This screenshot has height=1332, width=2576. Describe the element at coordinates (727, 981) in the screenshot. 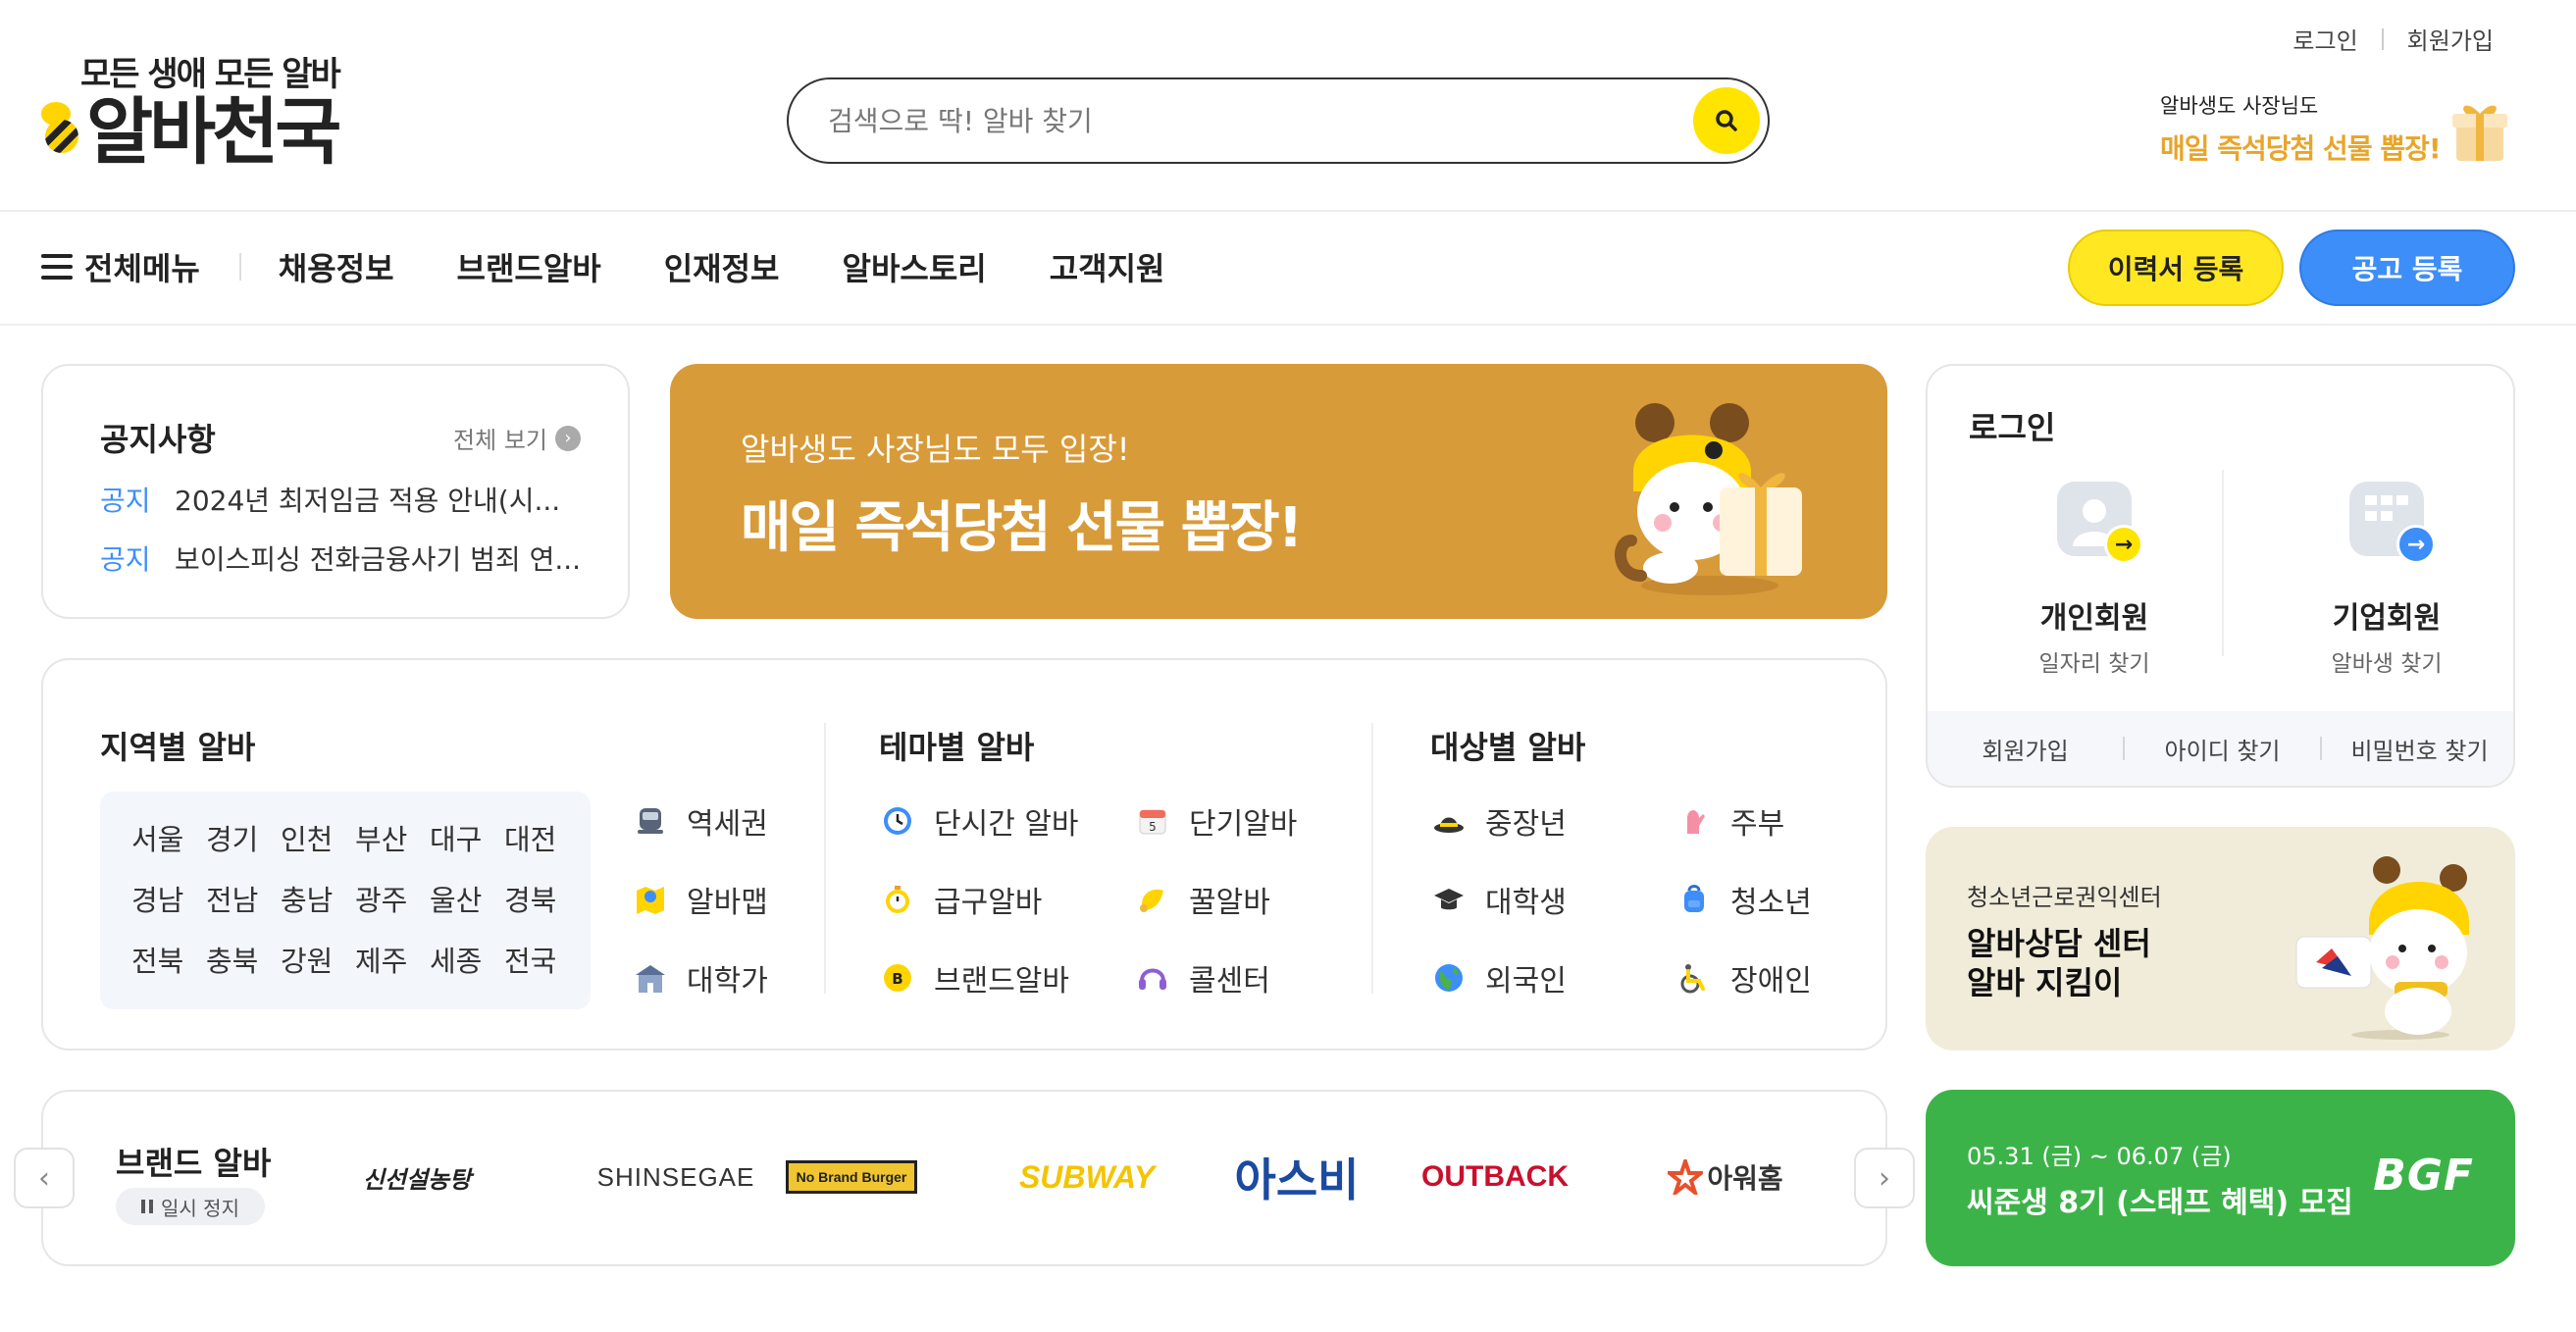

I see `region-link-label: 대학가` at that location.